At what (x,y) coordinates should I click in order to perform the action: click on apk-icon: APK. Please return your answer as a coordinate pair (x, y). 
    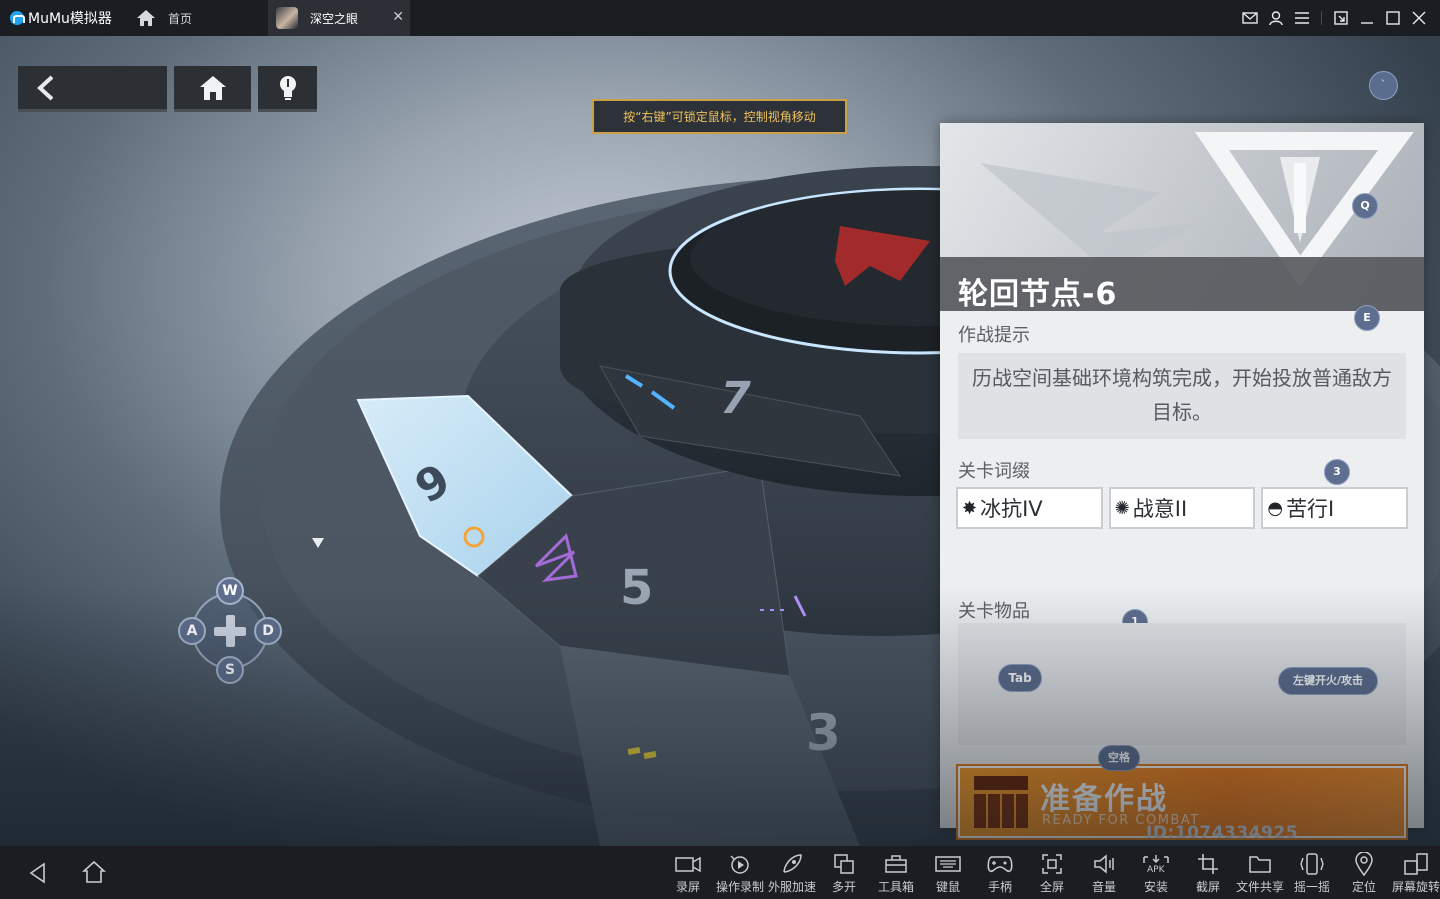
    Looking at the image, I should click on (1156, 864).